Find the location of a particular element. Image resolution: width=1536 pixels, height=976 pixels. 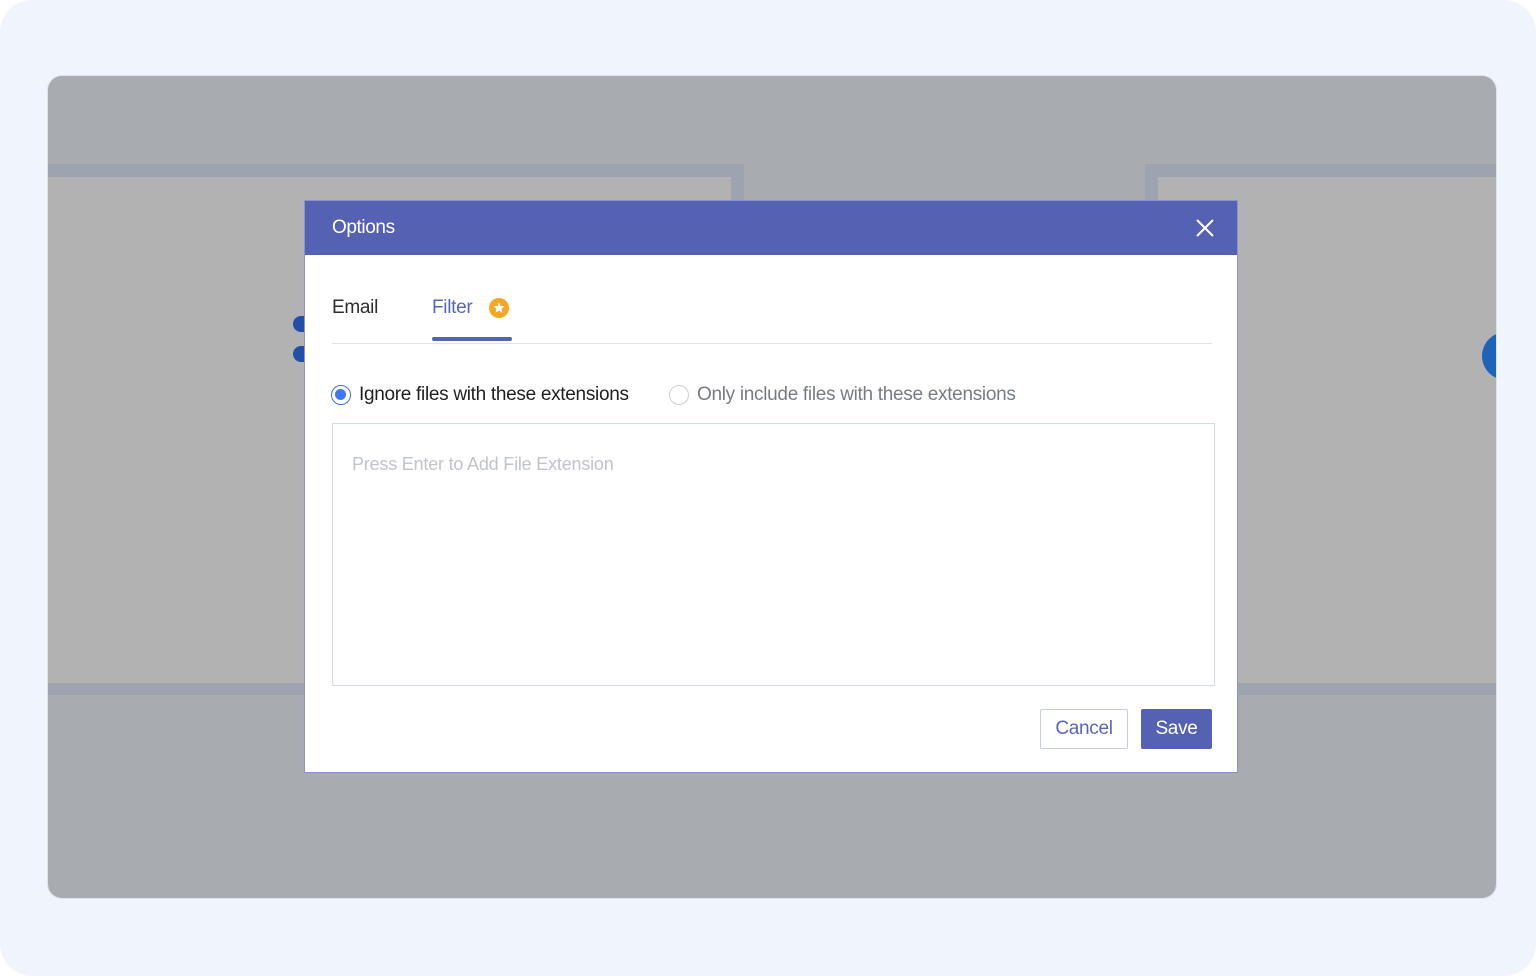

radio-ignore-extensions: Ignore files with these extensions is located at coordinates (480, 395).